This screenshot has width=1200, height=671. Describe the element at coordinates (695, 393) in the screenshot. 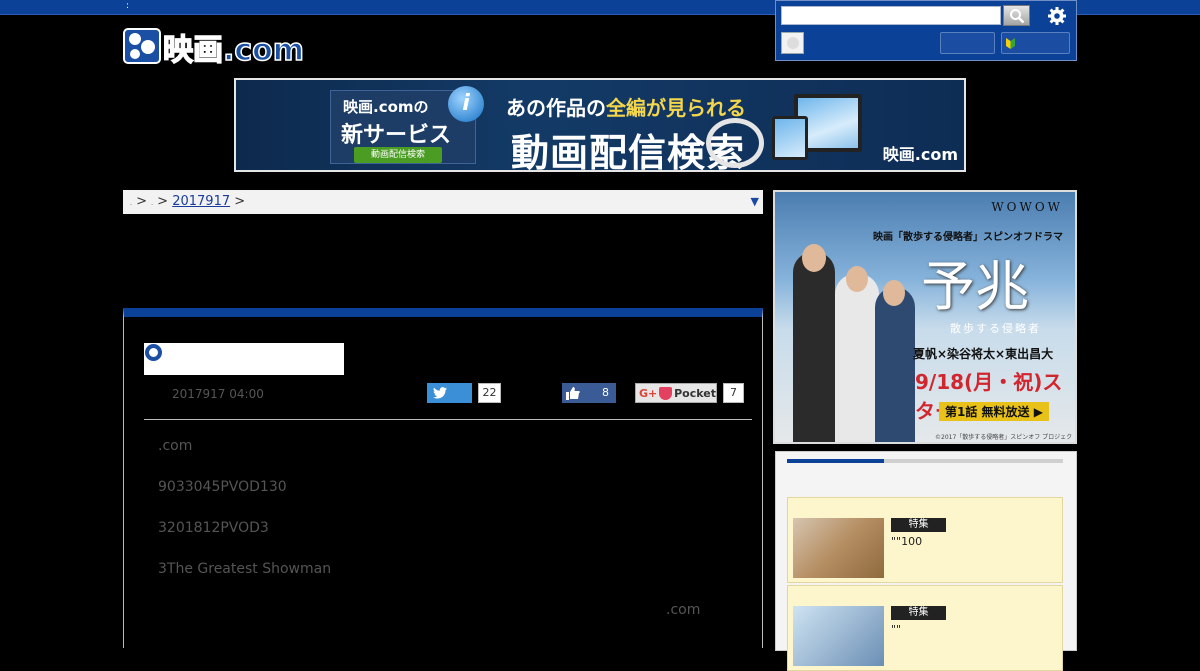

I see `pocket-label: Pocket` at that location.